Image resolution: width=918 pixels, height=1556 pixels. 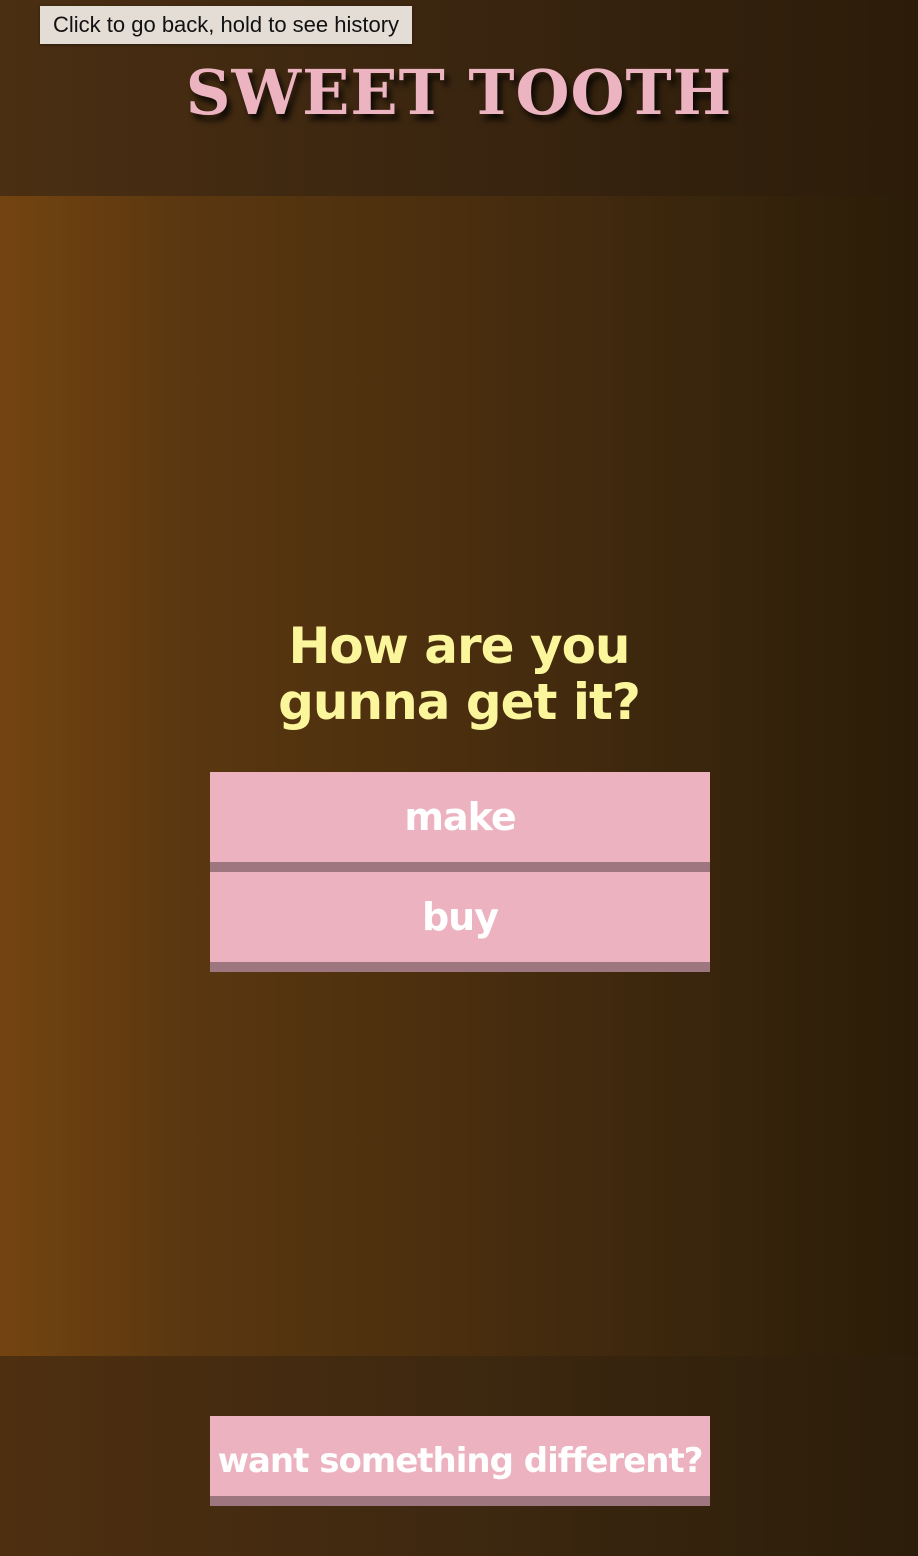 I want to click on buy-button: buy, so click(x=460, y=922).